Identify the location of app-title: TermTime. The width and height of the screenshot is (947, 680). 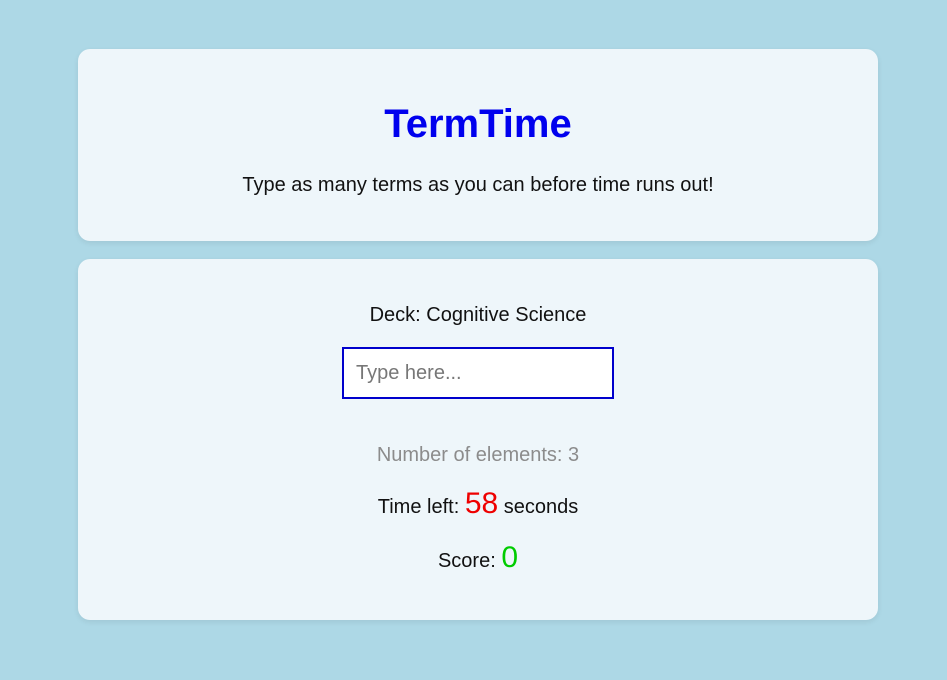
(478, 124).